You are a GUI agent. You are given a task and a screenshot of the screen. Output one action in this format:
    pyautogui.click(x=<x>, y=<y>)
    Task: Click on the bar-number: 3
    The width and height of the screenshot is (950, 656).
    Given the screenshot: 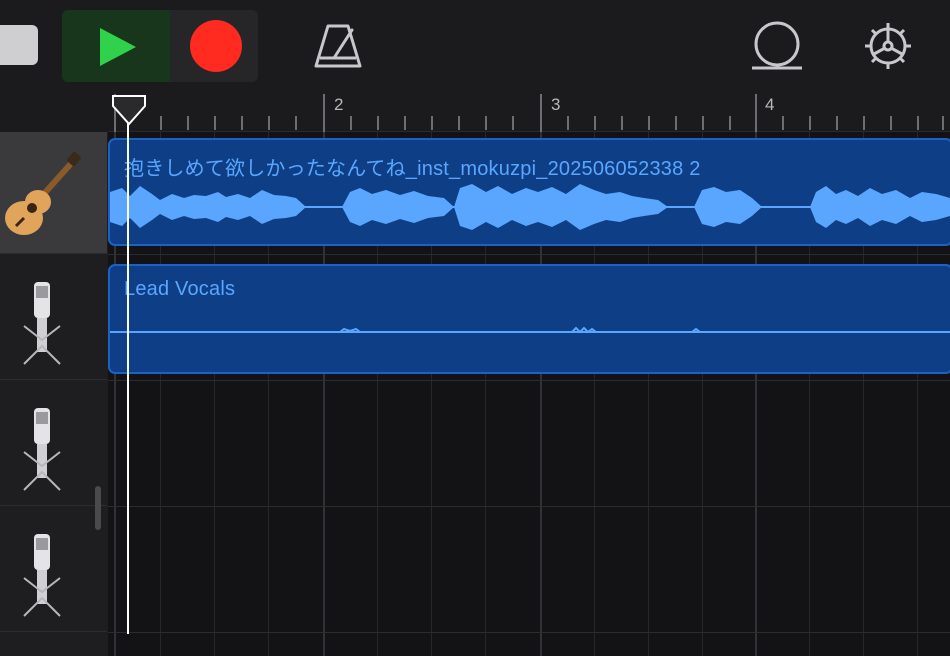 What is the action you would take?
    pyautogui.click(x=556, y=104)
    